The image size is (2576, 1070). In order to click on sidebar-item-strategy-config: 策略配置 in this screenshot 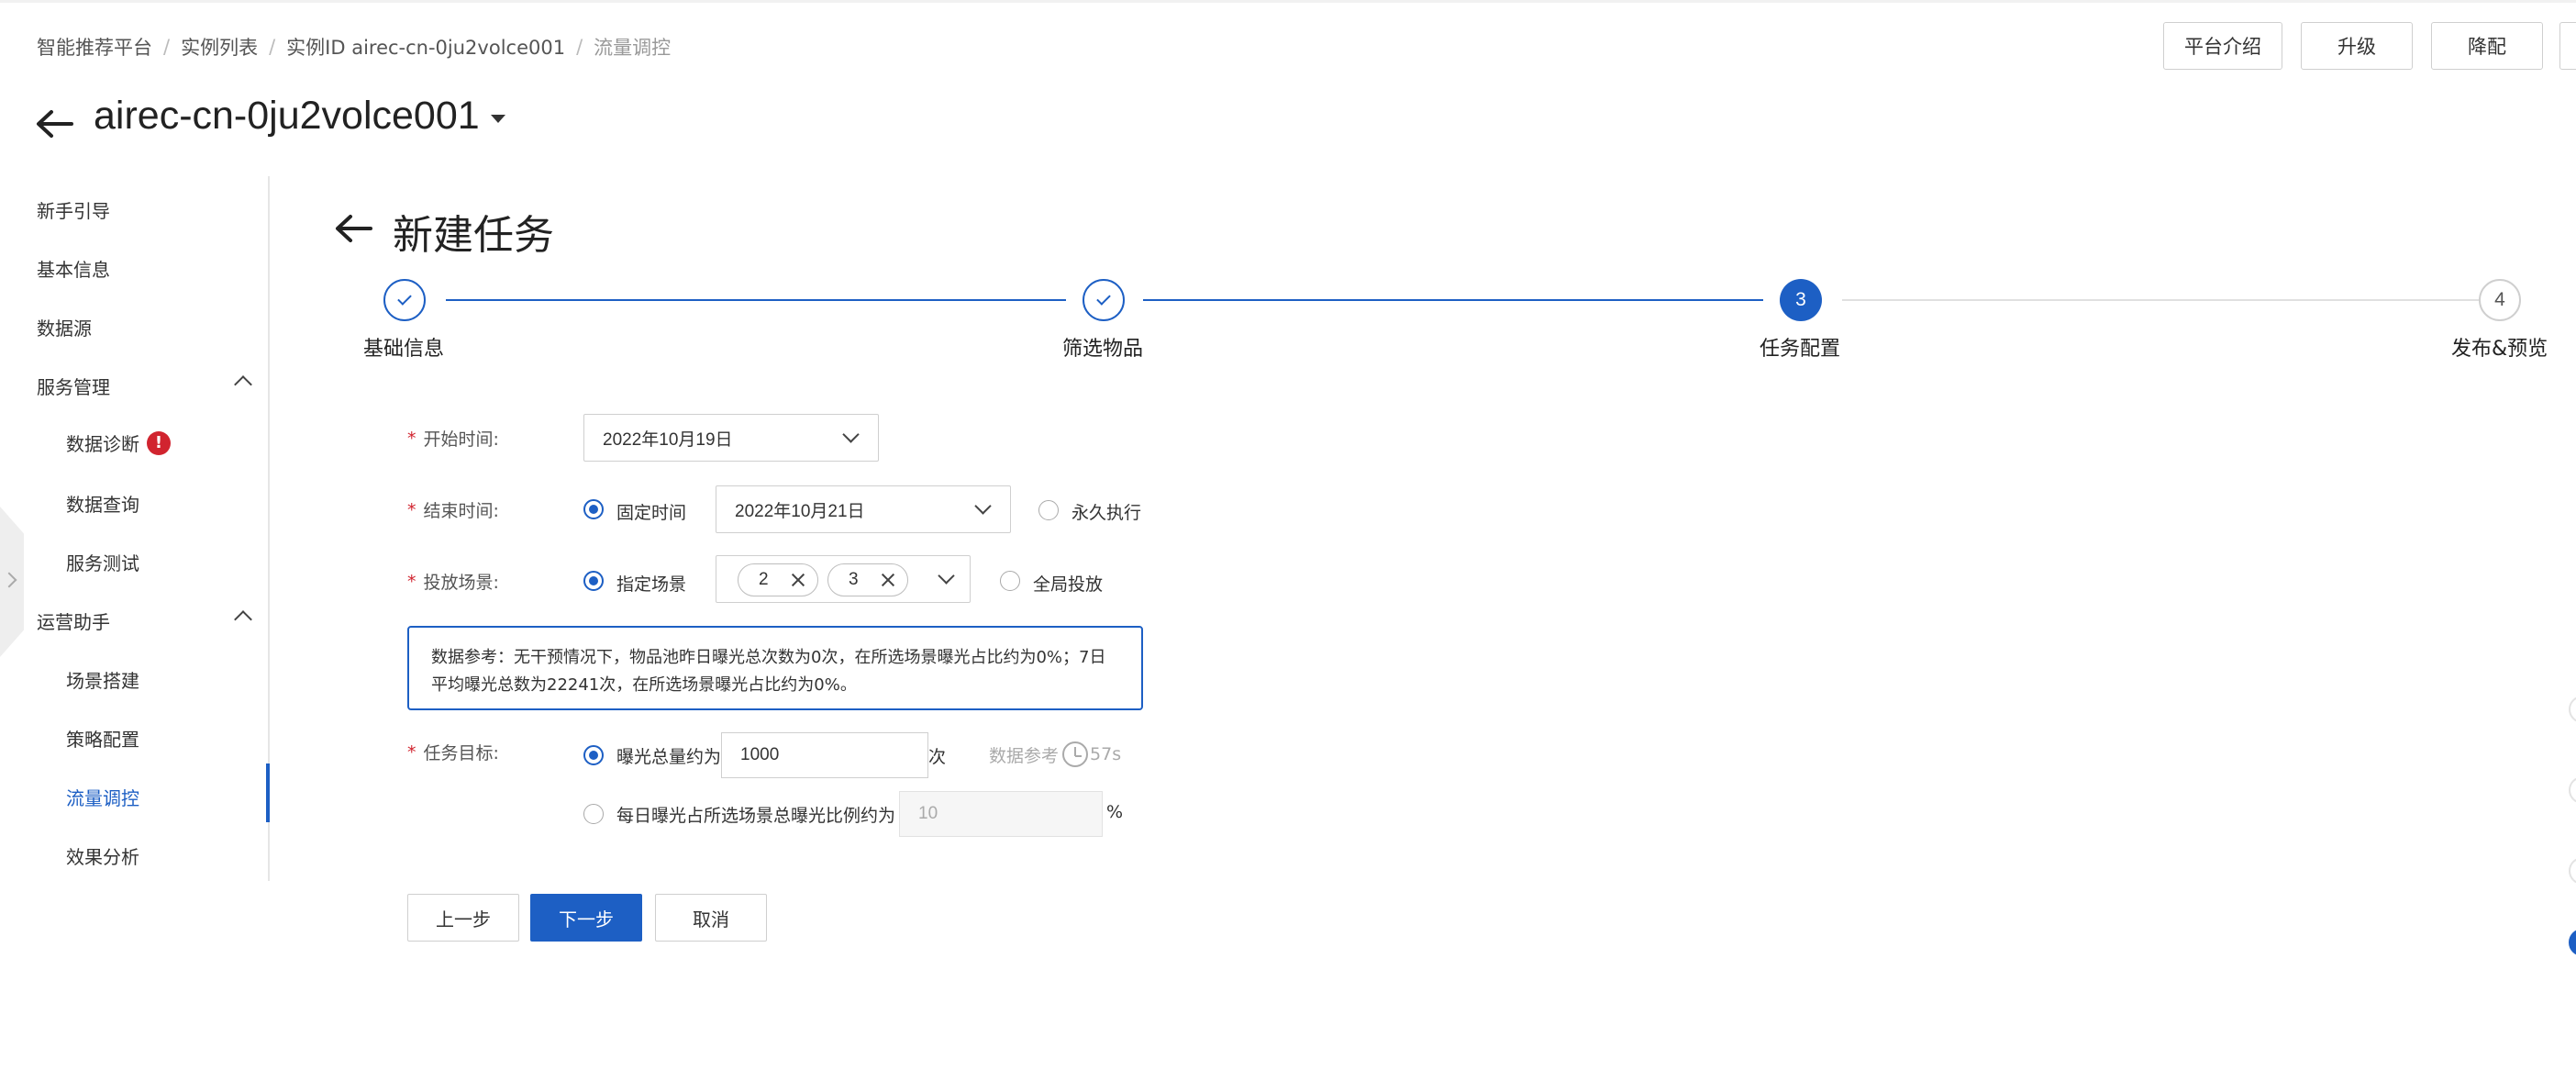, I will do `click(102, 738)`.